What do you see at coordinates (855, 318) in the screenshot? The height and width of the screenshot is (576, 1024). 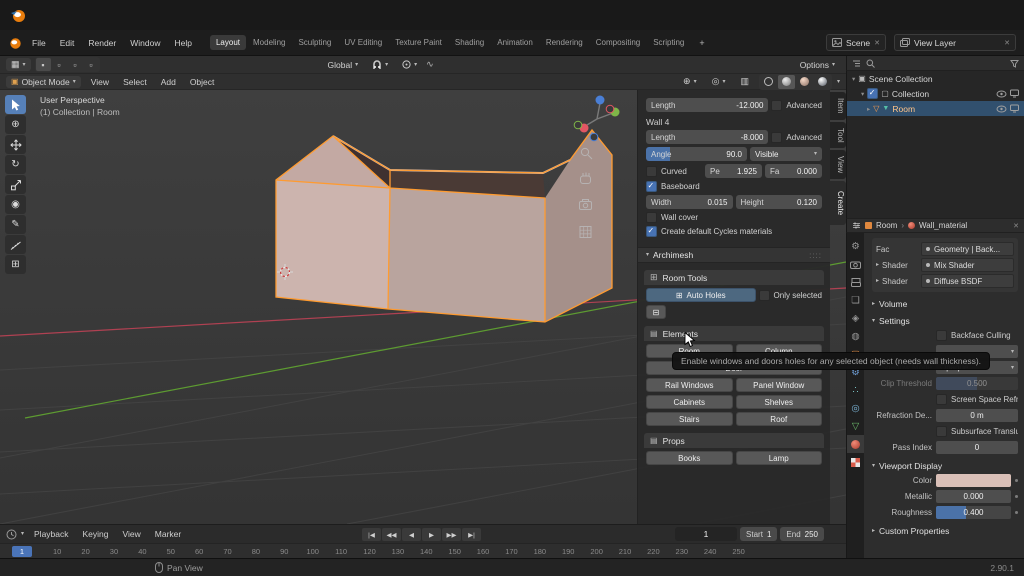 I see `tab-scene: ◈` at bounding box center [855, 318].